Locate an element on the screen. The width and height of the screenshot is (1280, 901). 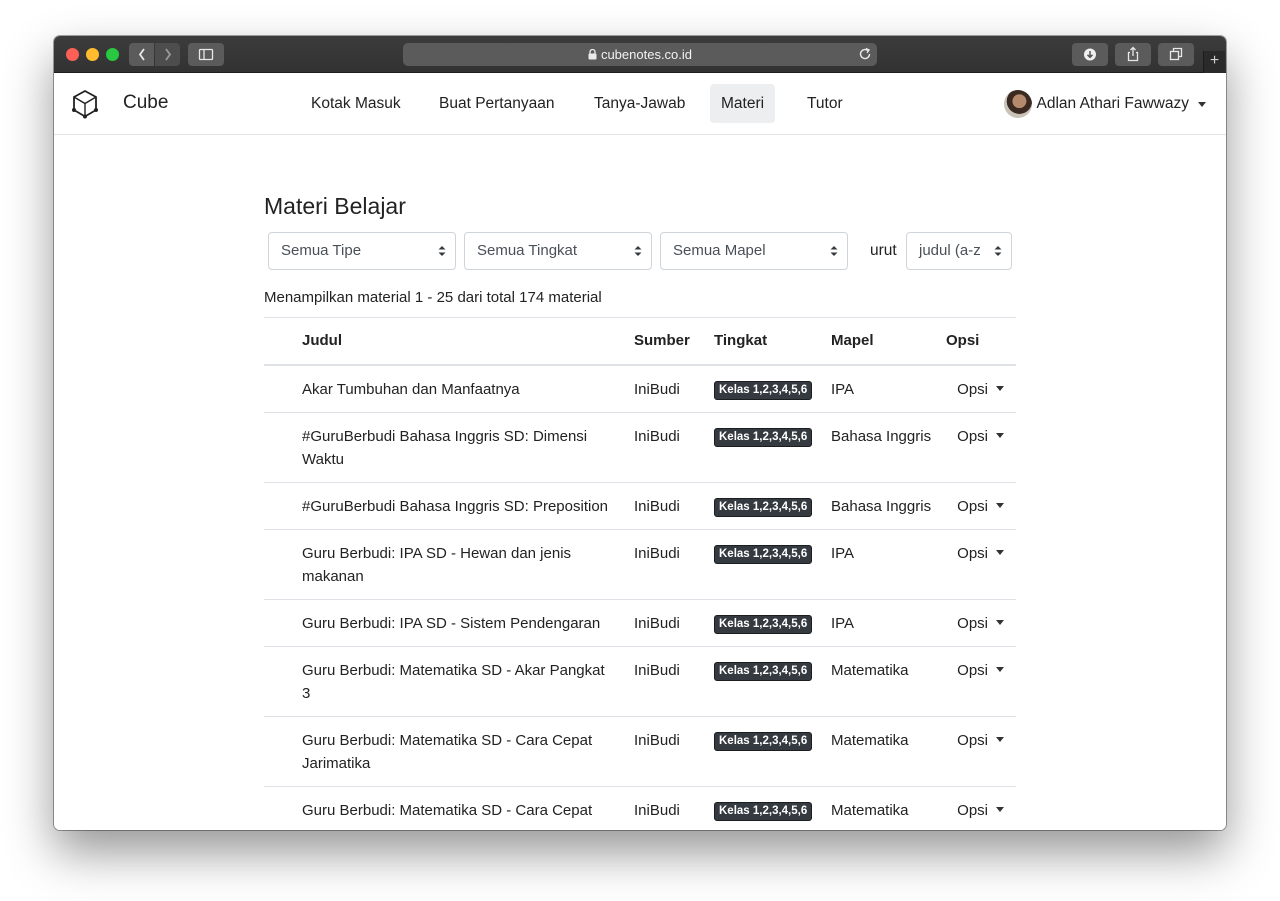
materi-title-link: Guru Berbudi: Matematika SD - Cara Cepat is located at coordinates (447, 810).